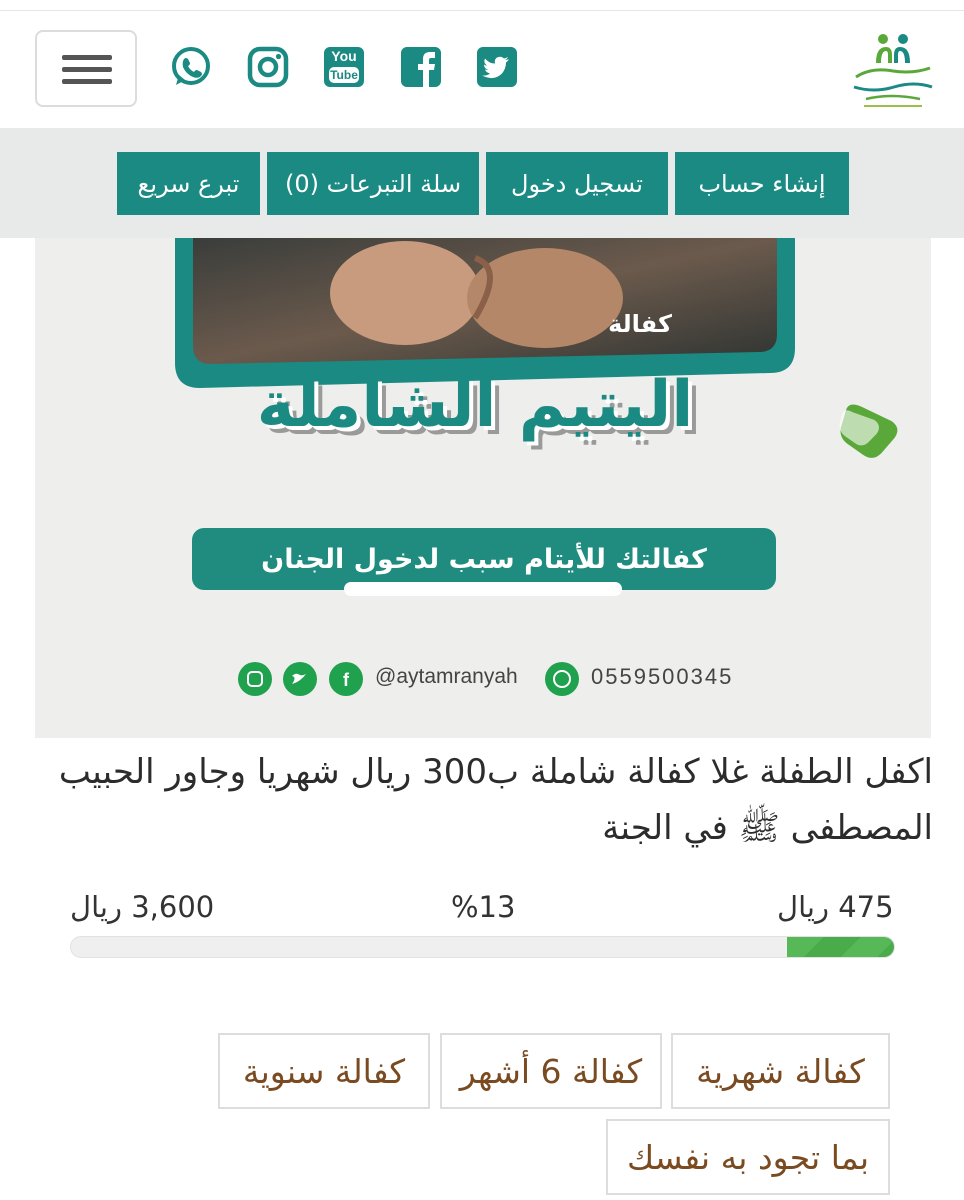  Describe the element at coordinates (483, 907) in the screenshot. I see `progress-percent: %13` at that location.